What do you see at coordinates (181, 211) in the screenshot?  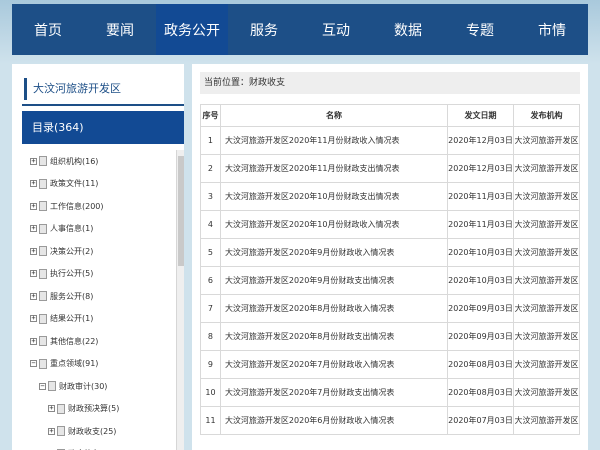 I see `scroll-thumb` at bounding box center [181, 211].